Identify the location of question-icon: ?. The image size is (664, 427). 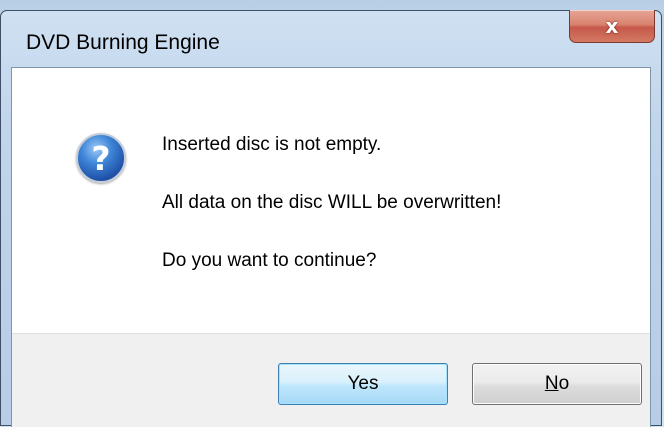
(101, 158).